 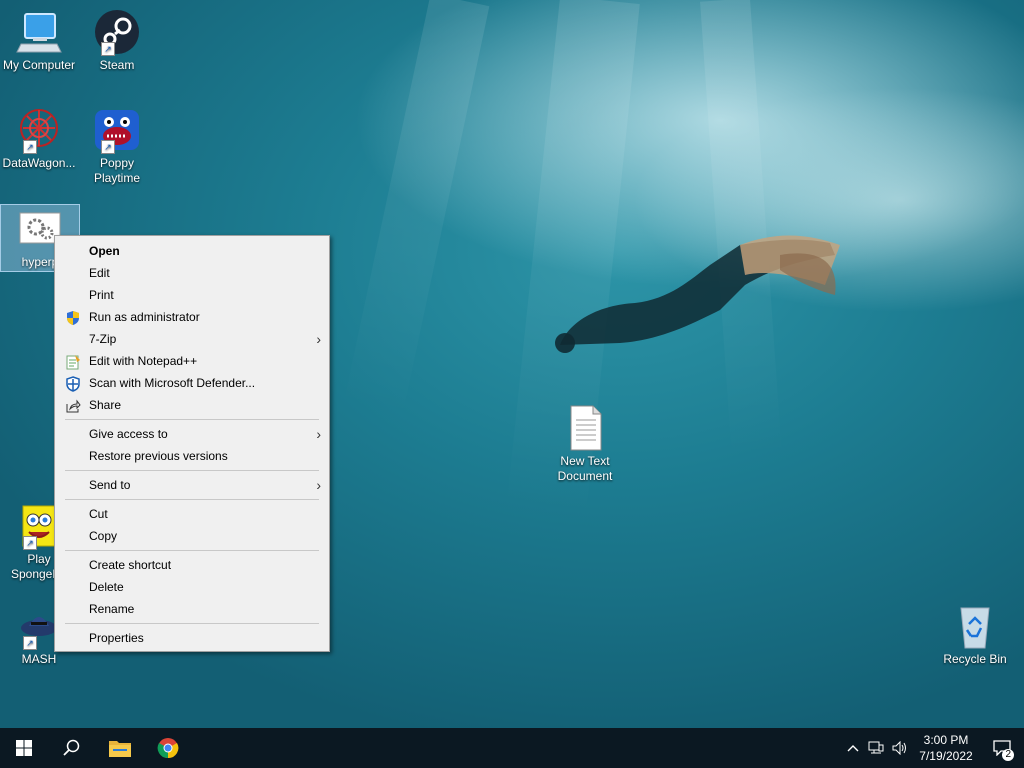 What do you see at coordinates (192, 609) in the screenshot?
I see `menu-item-rename: Rename` at bounding box center [192, 609].